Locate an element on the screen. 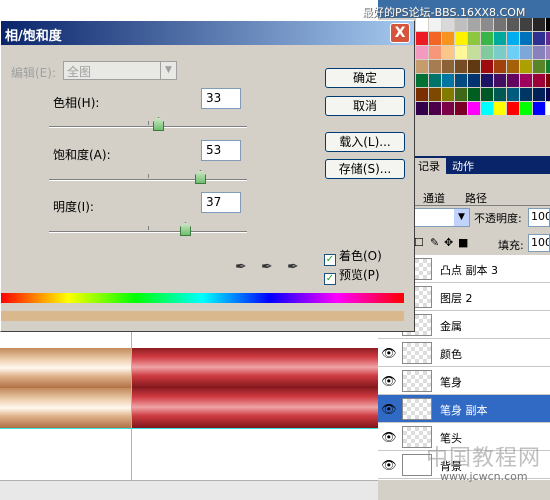 The image size is (550, 500). saturation-slider is located at coordinates (148, 178).